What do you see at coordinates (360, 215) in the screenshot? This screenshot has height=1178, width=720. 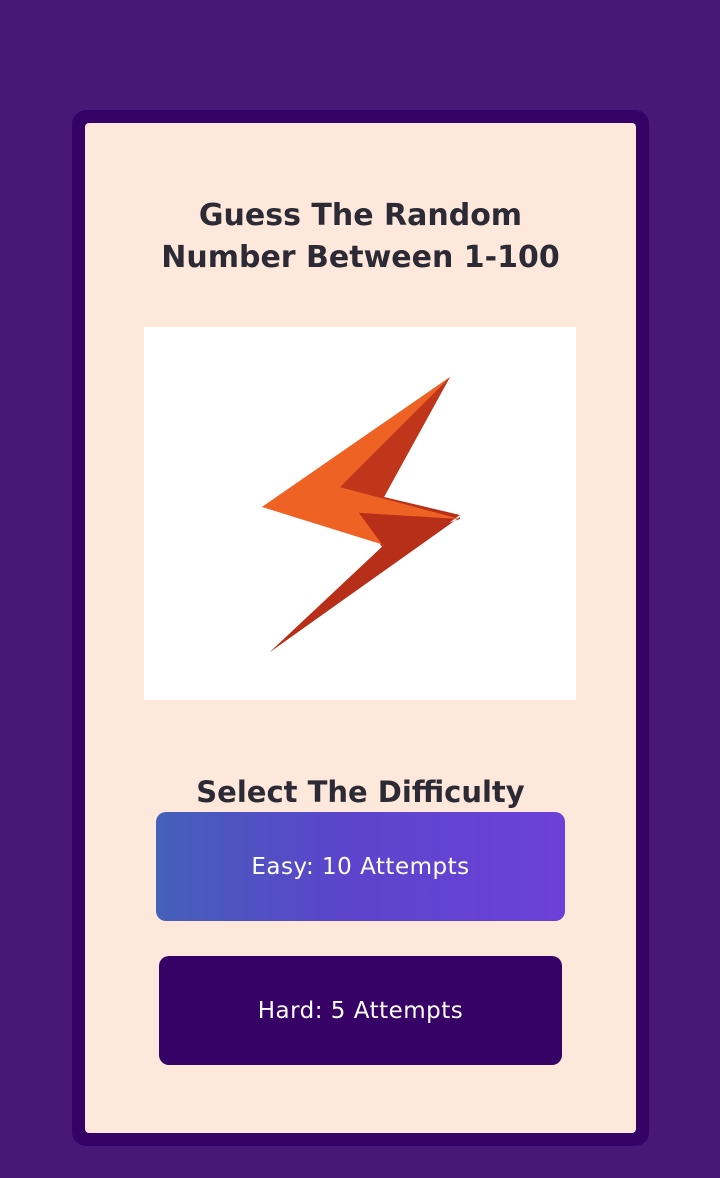 I see `title-line-1: Guess The Random` at bounding box center [360, 215].